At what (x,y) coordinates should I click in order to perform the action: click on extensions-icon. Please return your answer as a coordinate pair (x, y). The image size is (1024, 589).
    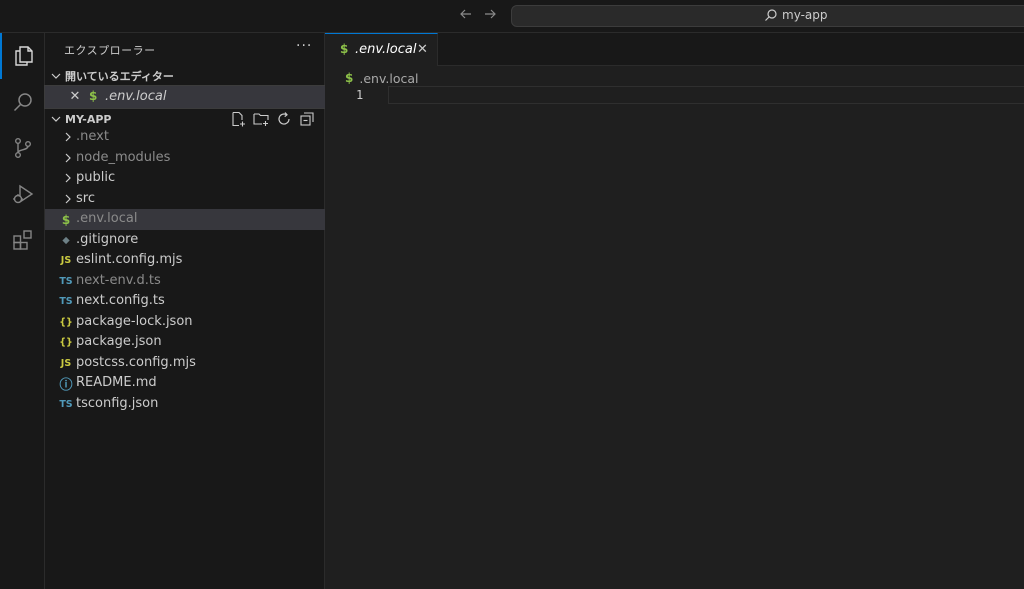
    Looking at the image, I should click on (22, 240).